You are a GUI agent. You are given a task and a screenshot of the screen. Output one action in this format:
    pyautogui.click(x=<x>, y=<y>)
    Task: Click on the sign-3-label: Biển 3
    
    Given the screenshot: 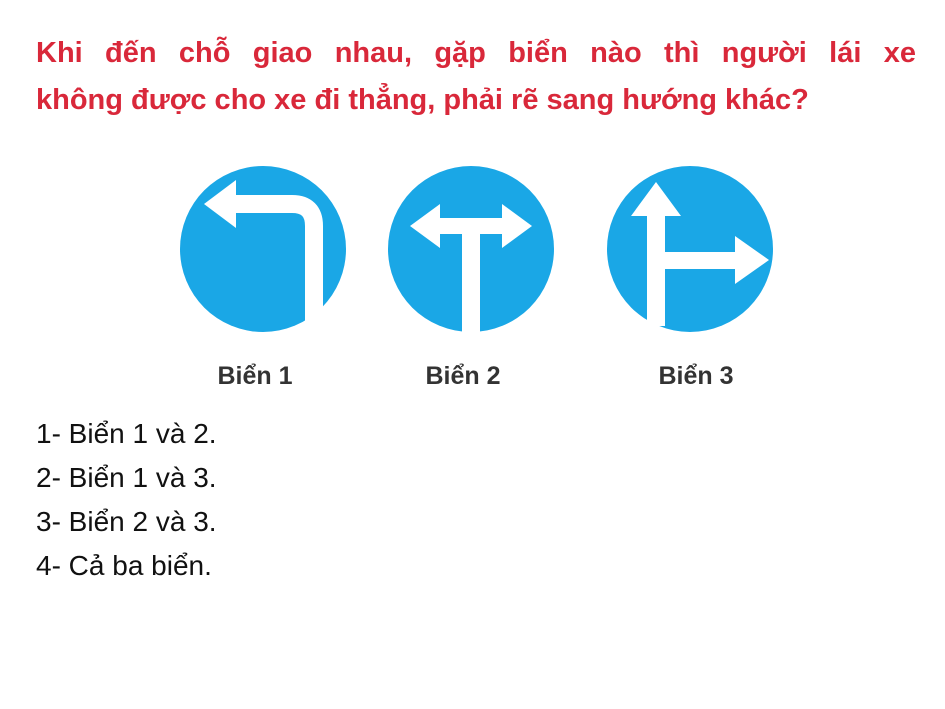 What is the action you would take?
    pyautogui.click(x=696, y=376)
    